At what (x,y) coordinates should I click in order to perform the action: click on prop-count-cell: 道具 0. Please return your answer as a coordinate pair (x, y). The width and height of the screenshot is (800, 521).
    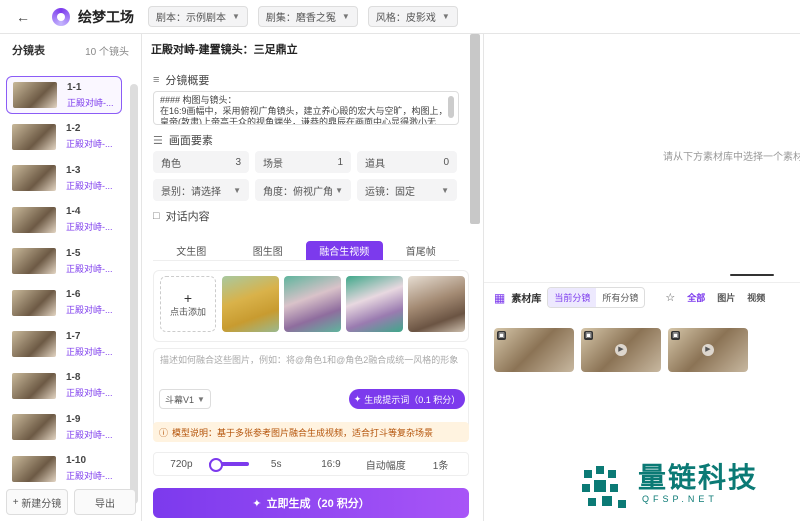
    Looking at the image, I should click on (407, 162).